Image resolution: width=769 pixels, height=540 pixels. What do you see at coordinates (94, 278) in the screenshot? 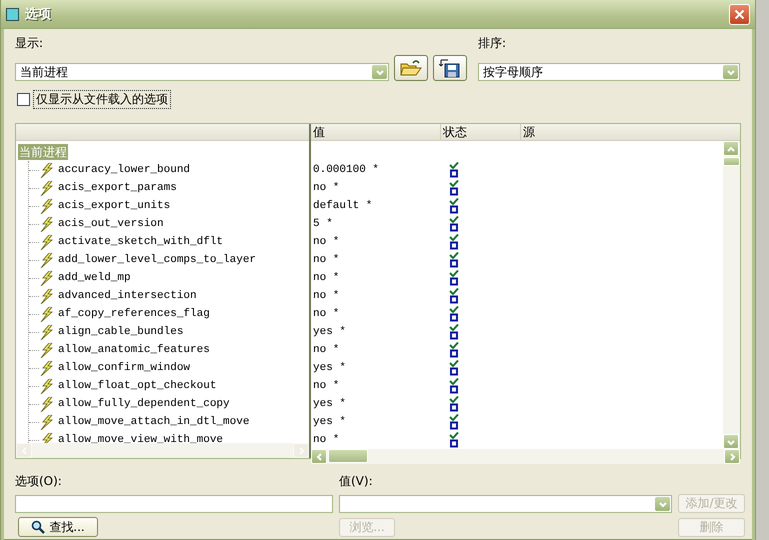
I see `option-name: add_weld_mp` at bounding box center [94, 278].